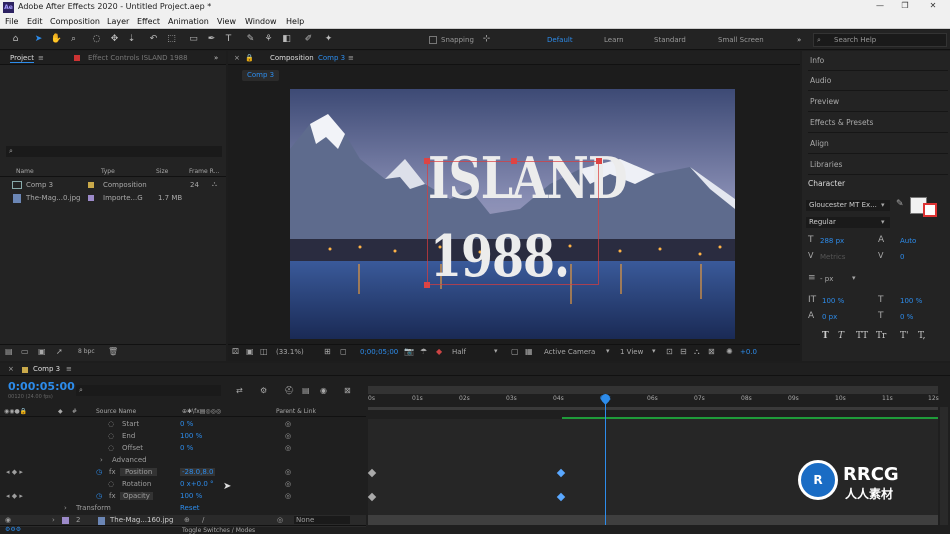 The width and height of the screenshot is (950, 534). I want to click on work-area-bar, so click(653, 408).